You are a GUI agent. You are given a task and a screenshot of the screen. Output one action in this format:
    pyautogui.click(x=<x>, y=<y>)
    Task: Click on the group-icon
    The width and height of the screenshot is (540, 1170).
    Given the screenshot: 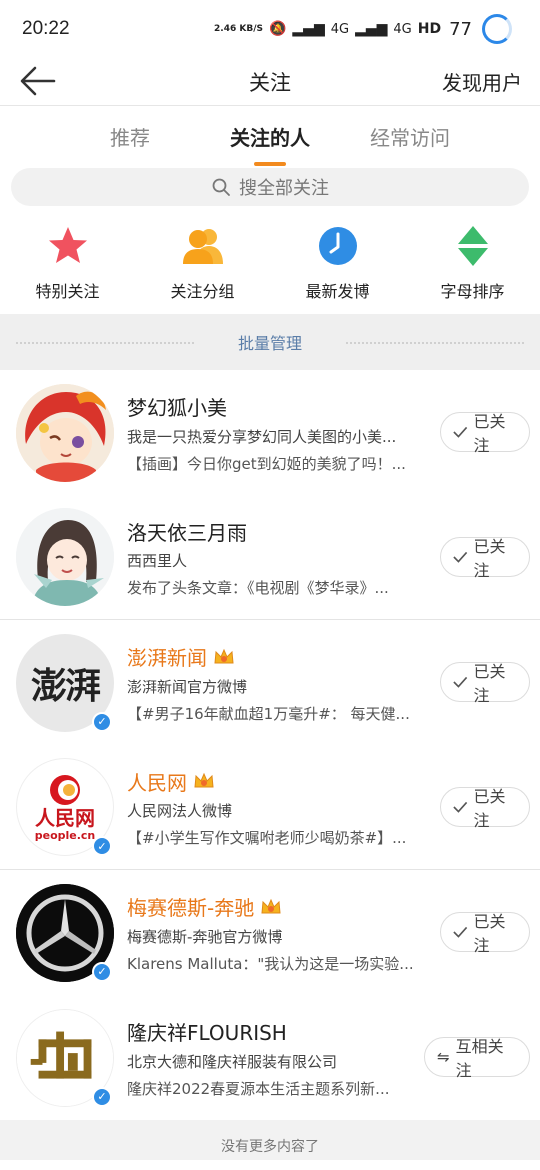 What is the action you would take?
    pyautogui.click(x=202, y=246)
    